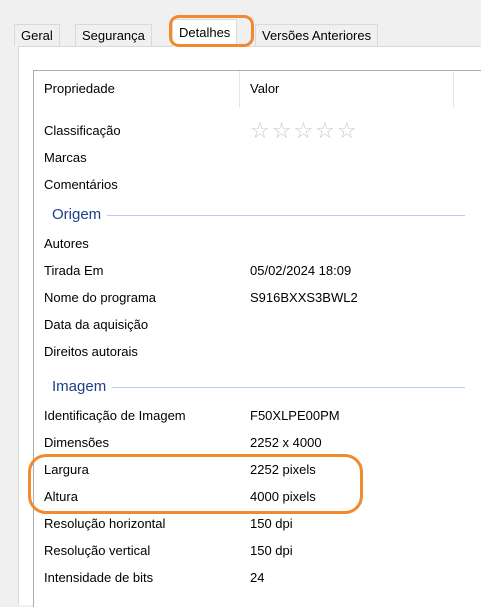 Image resolution: width=481 pixels, height=607 pixels. What do you see at coordinates (113, 35) in the screenshot?
I see `tab-seguranca: Segurança` at bounding box center [113, 35].